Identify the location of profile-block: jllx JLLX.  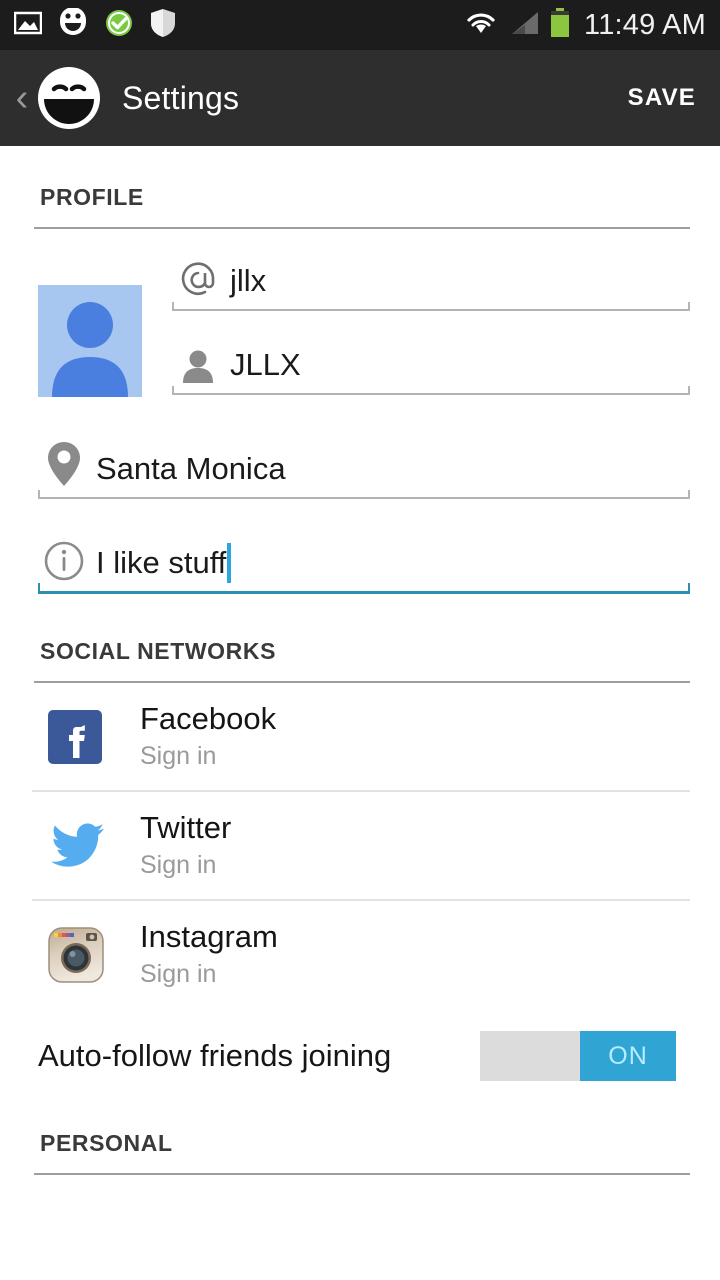
(360, 313).